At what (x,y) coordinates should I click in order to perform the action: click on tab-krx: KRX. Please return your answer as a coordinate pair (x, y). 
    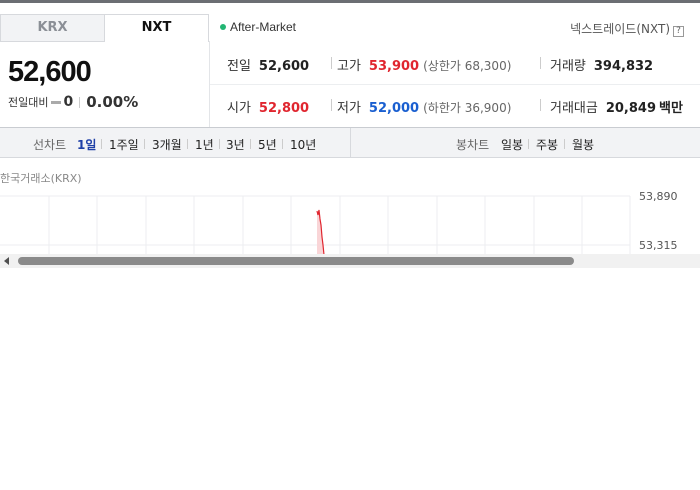
    Looking at the image, I should click on (52, 28).